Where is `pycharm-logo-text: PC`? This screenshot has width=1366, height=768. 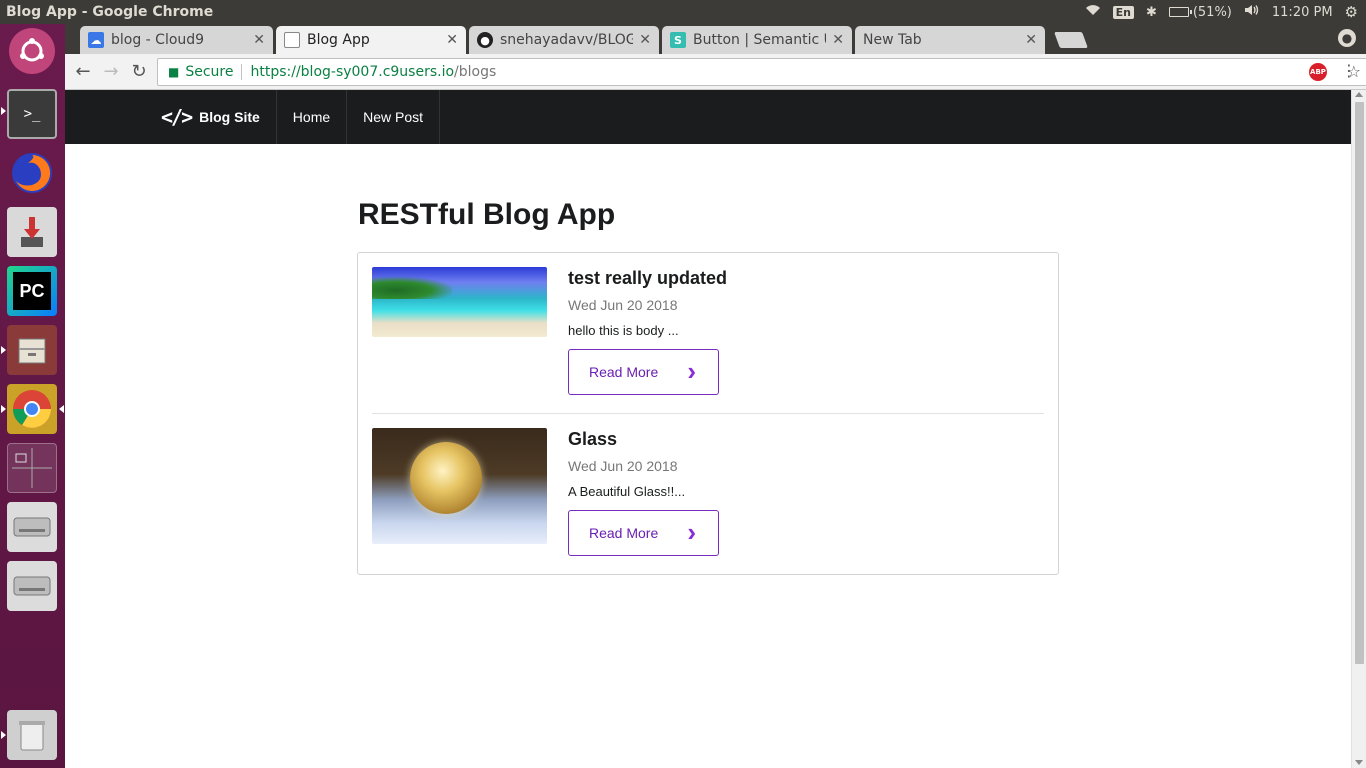
pycharm-logo-text: PC is located at coordinates (32, 291).